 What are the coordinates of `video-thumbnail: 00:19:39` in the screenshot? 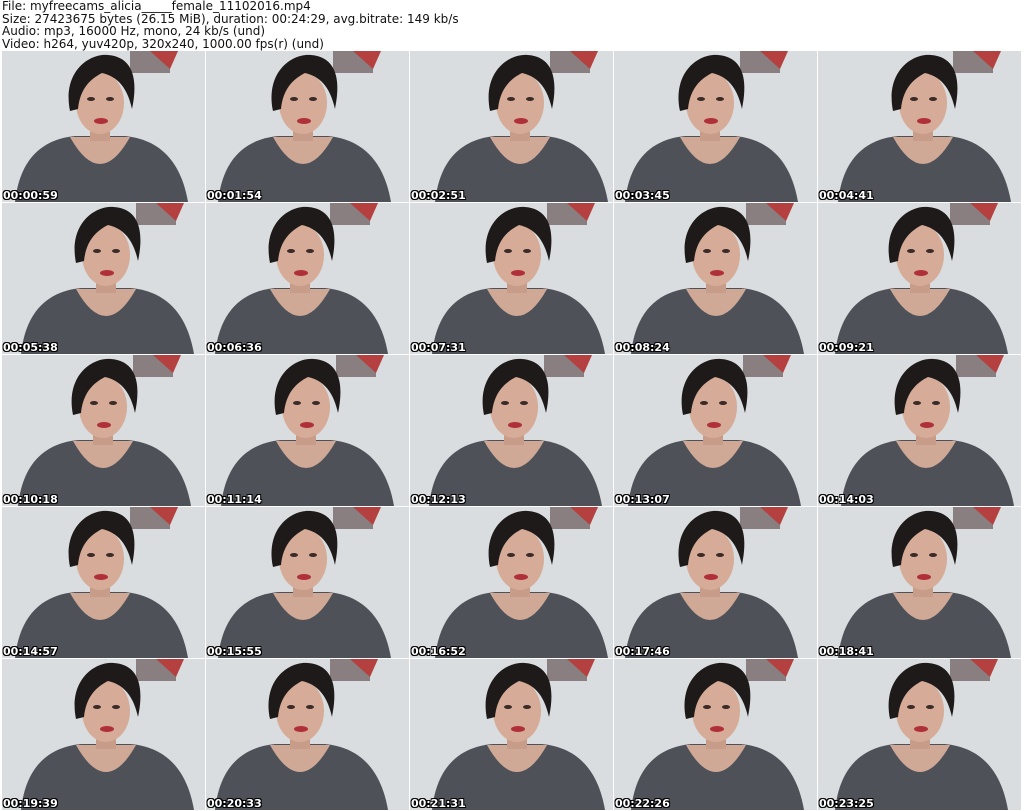 It's located at (103, 734).